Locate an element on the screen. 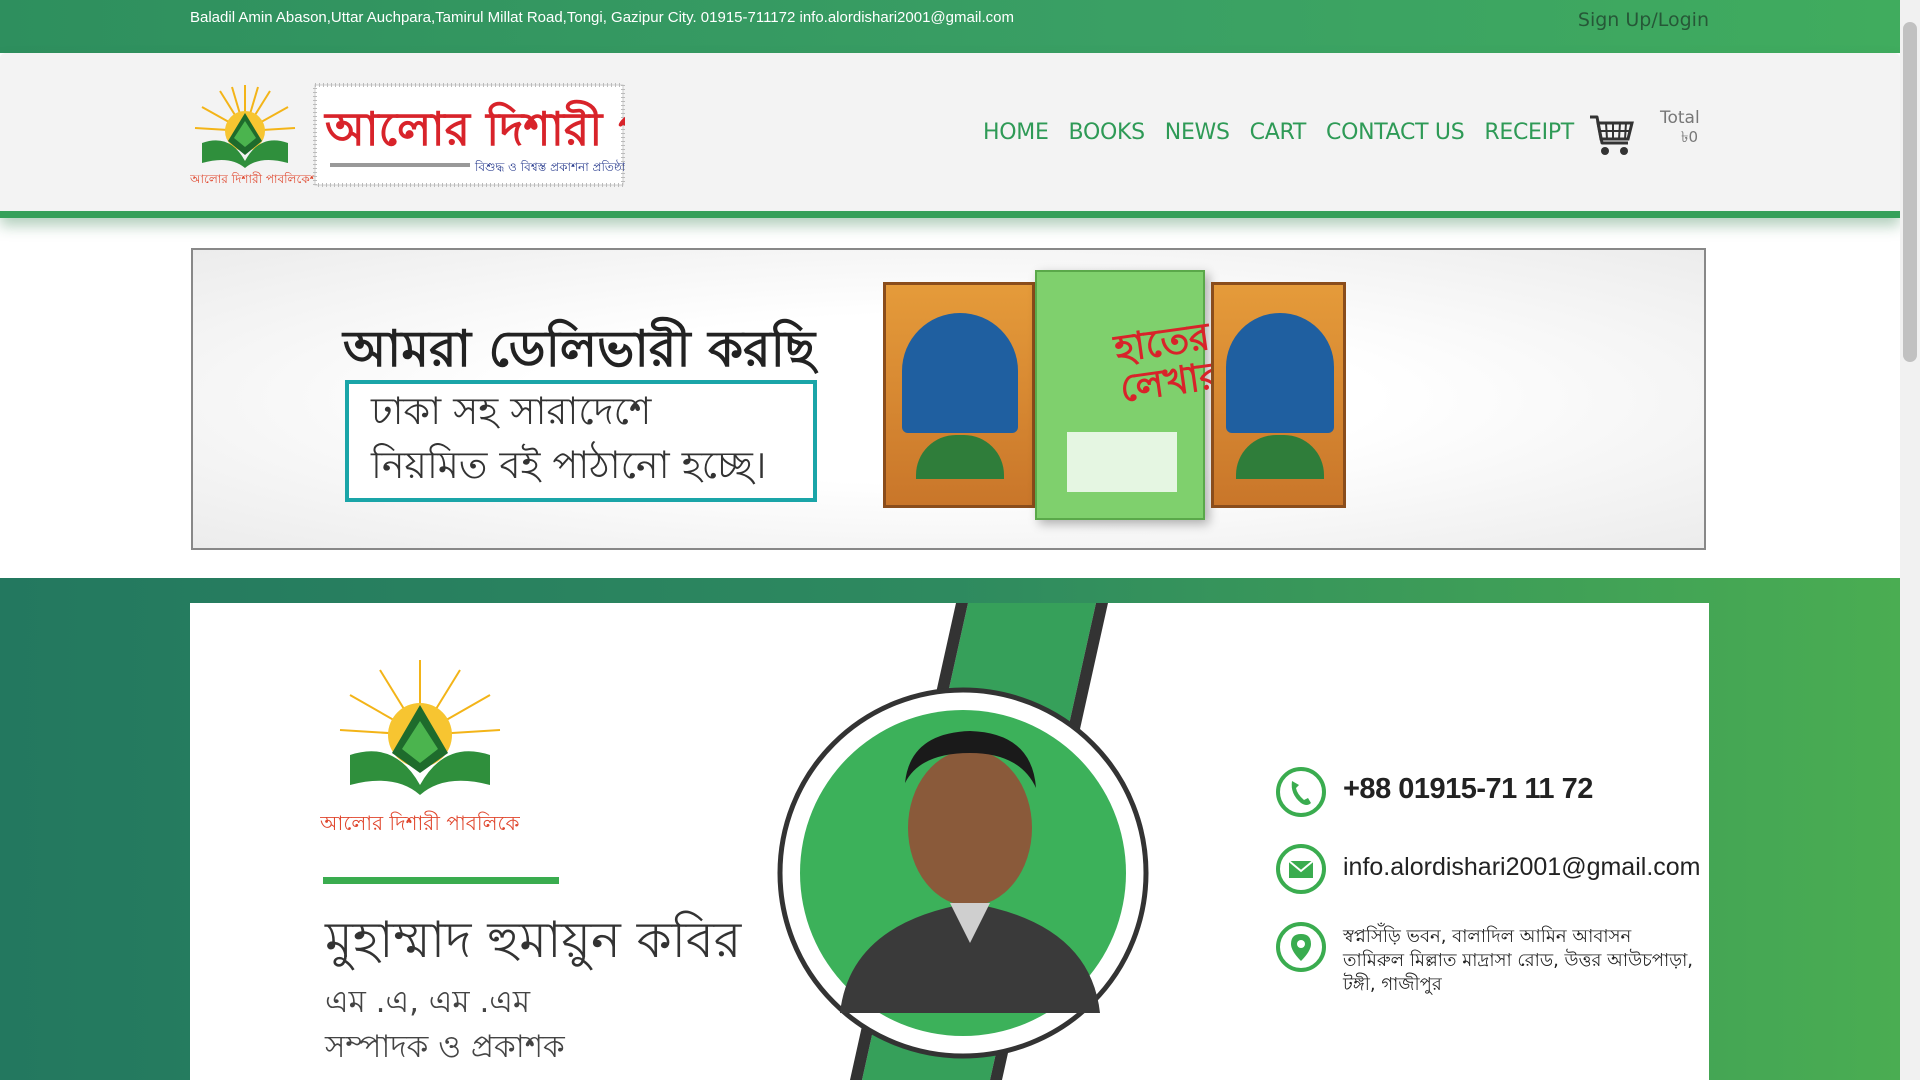 This screenshot has height=1080, width=1920. nav-contact-us: CONTACT US is located at coordinates (1395, 132).